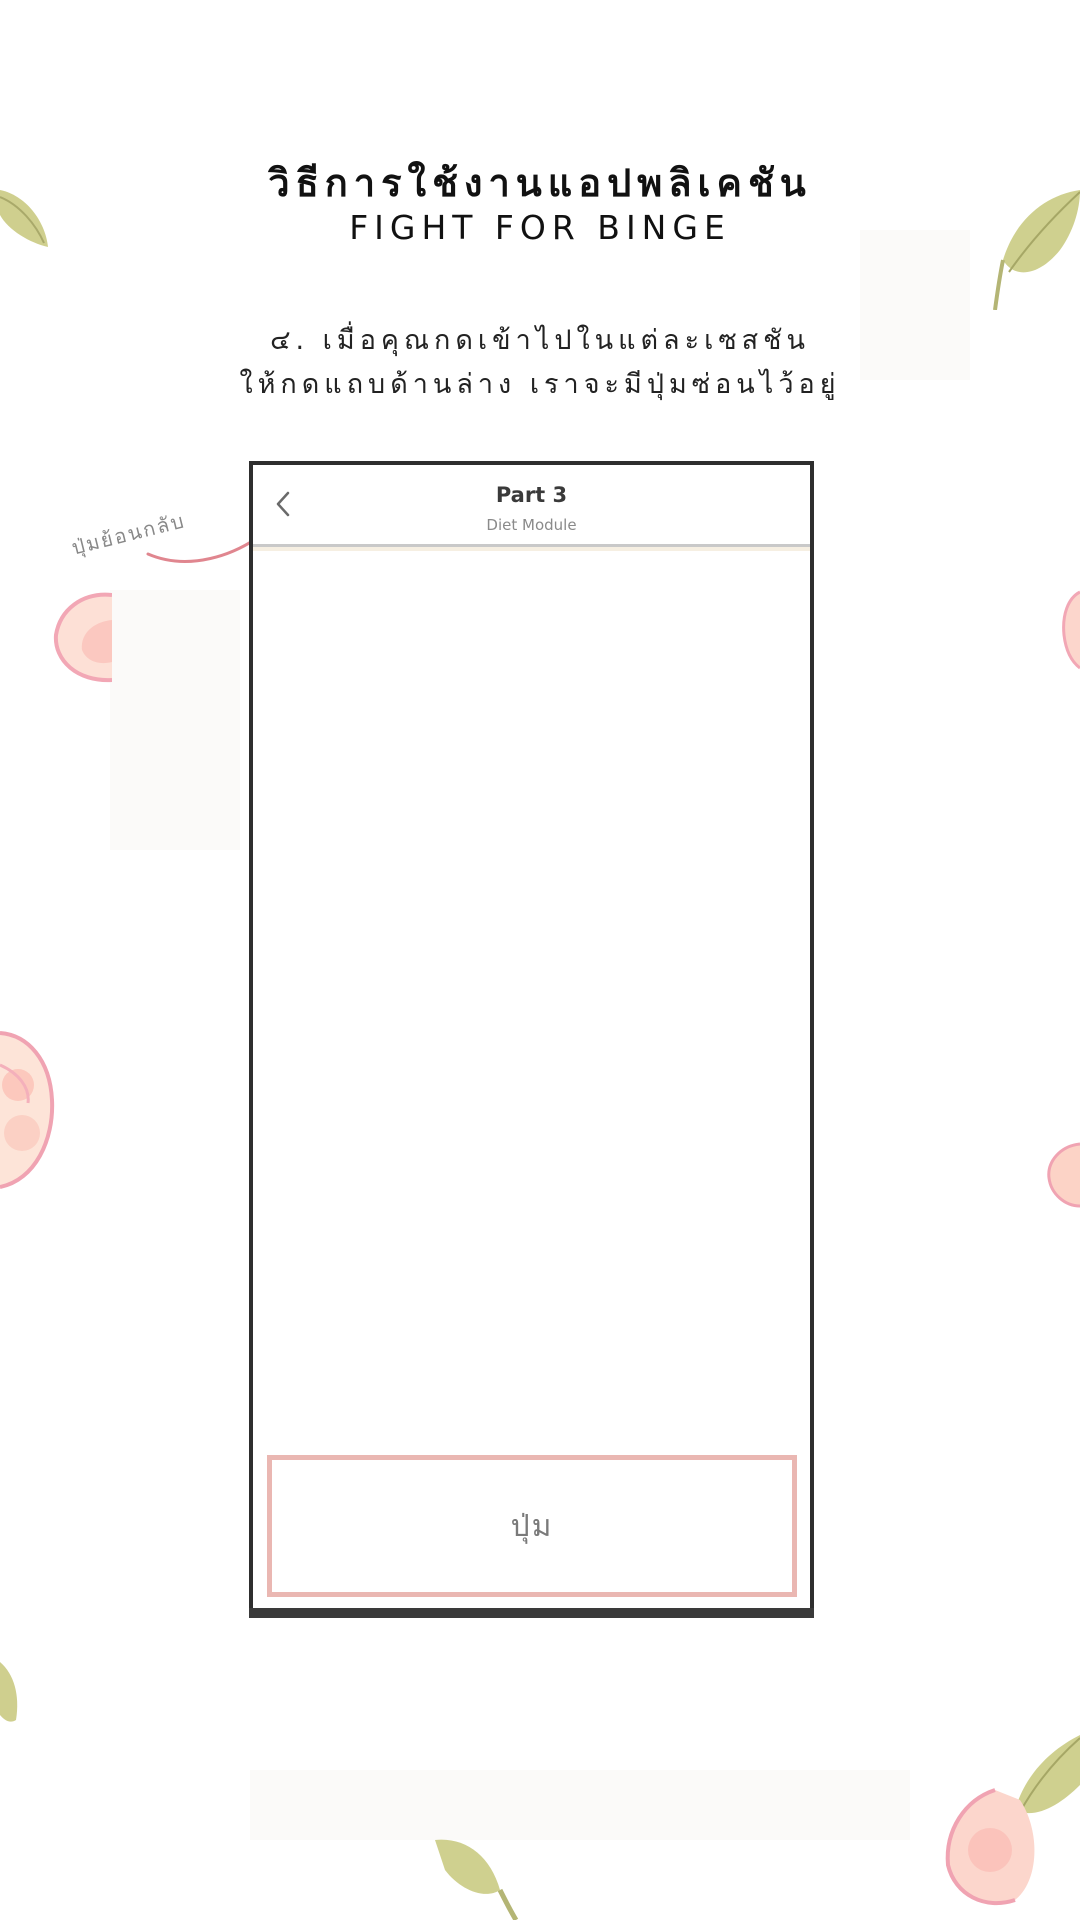  What do you see at coordinates (27, 1110) in the screenshot?
I see `flower-decoration-left-middle` at bounding box center [27, 1110].